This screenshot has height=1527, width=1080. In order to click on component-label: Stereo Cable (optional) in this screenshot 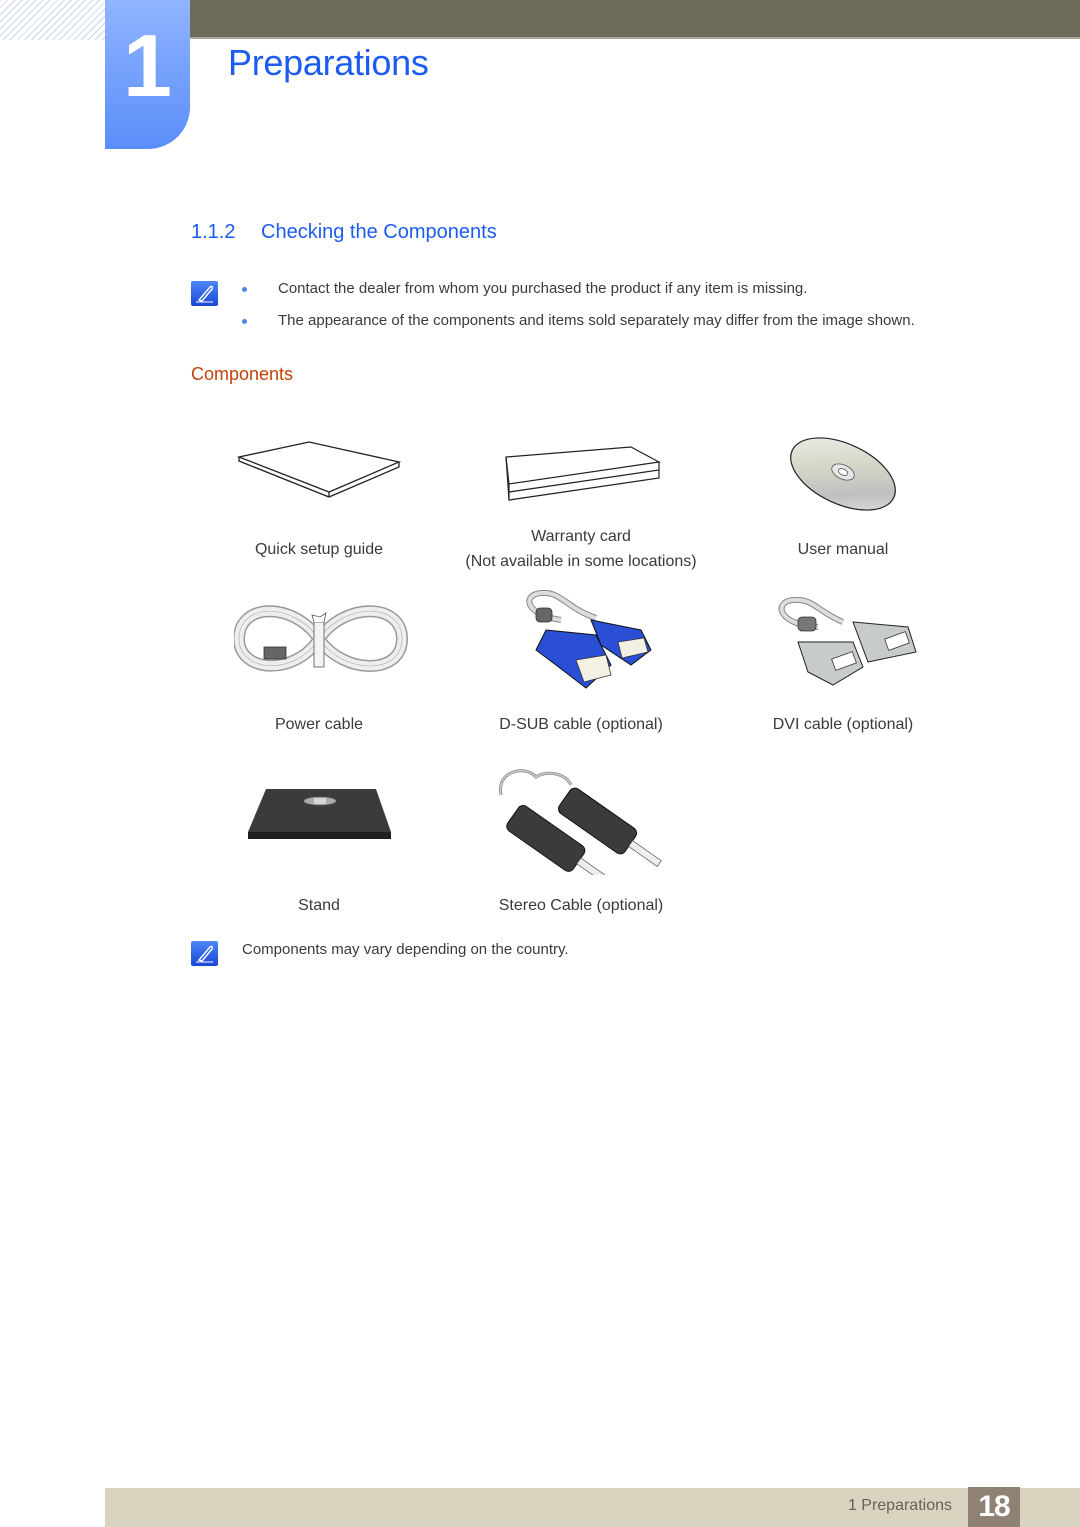, I will do `click(581, 905)`.